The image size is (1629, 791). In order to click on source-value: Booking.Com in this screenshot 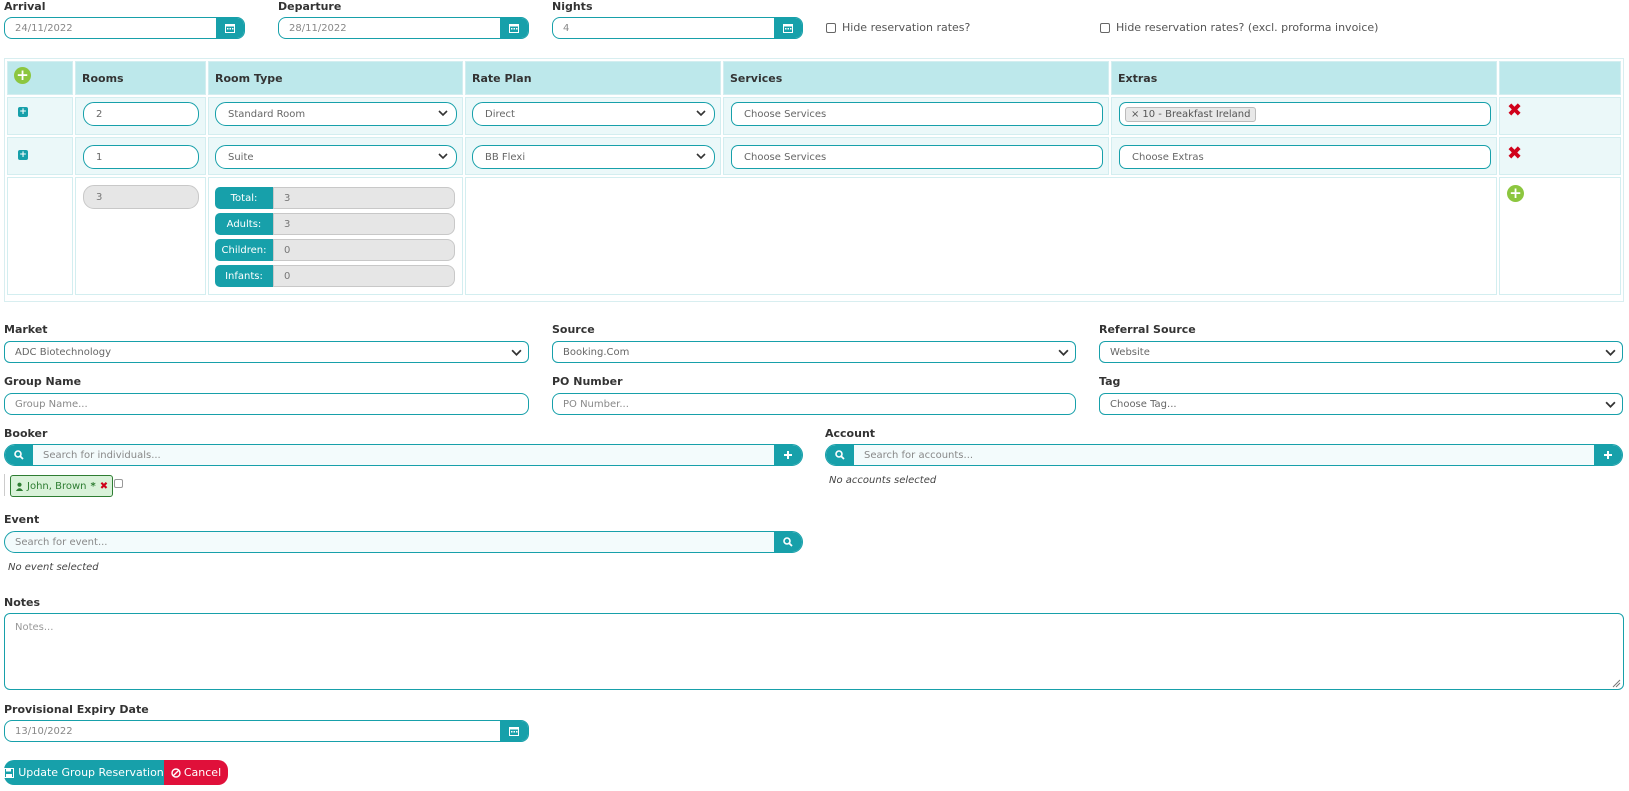, I will do `click(596, 352)`.